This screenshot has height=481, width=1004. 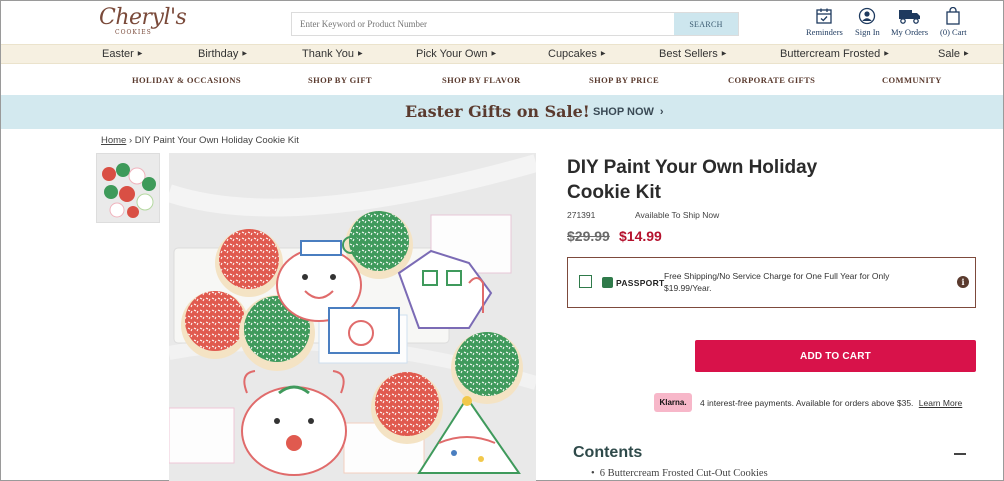 What do you see at coordinates (186, 80) in the screenshot?
I see `subnav-holiday-occasions: HOLIDAY & OCCASIONS` at bounding box center [186, 80].